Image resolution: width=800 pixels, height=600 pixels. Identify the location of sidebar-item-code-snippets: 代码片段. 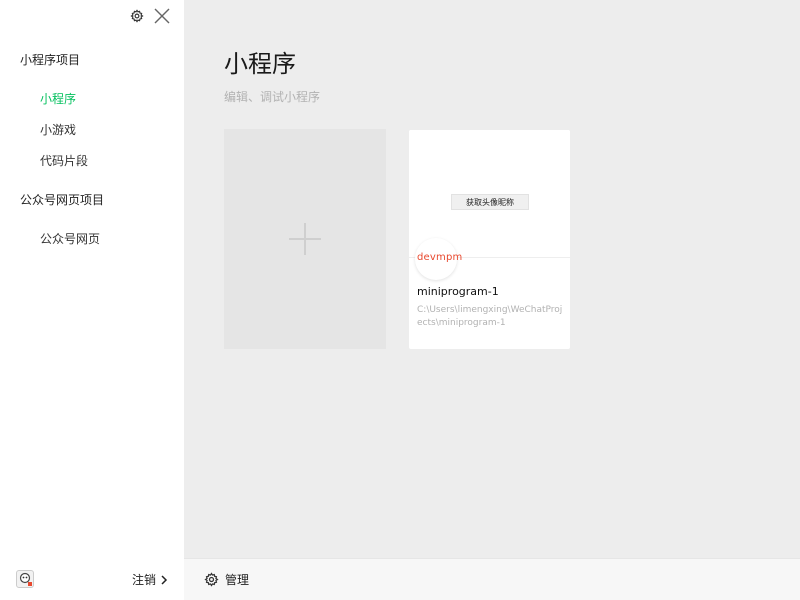
(64, 160).